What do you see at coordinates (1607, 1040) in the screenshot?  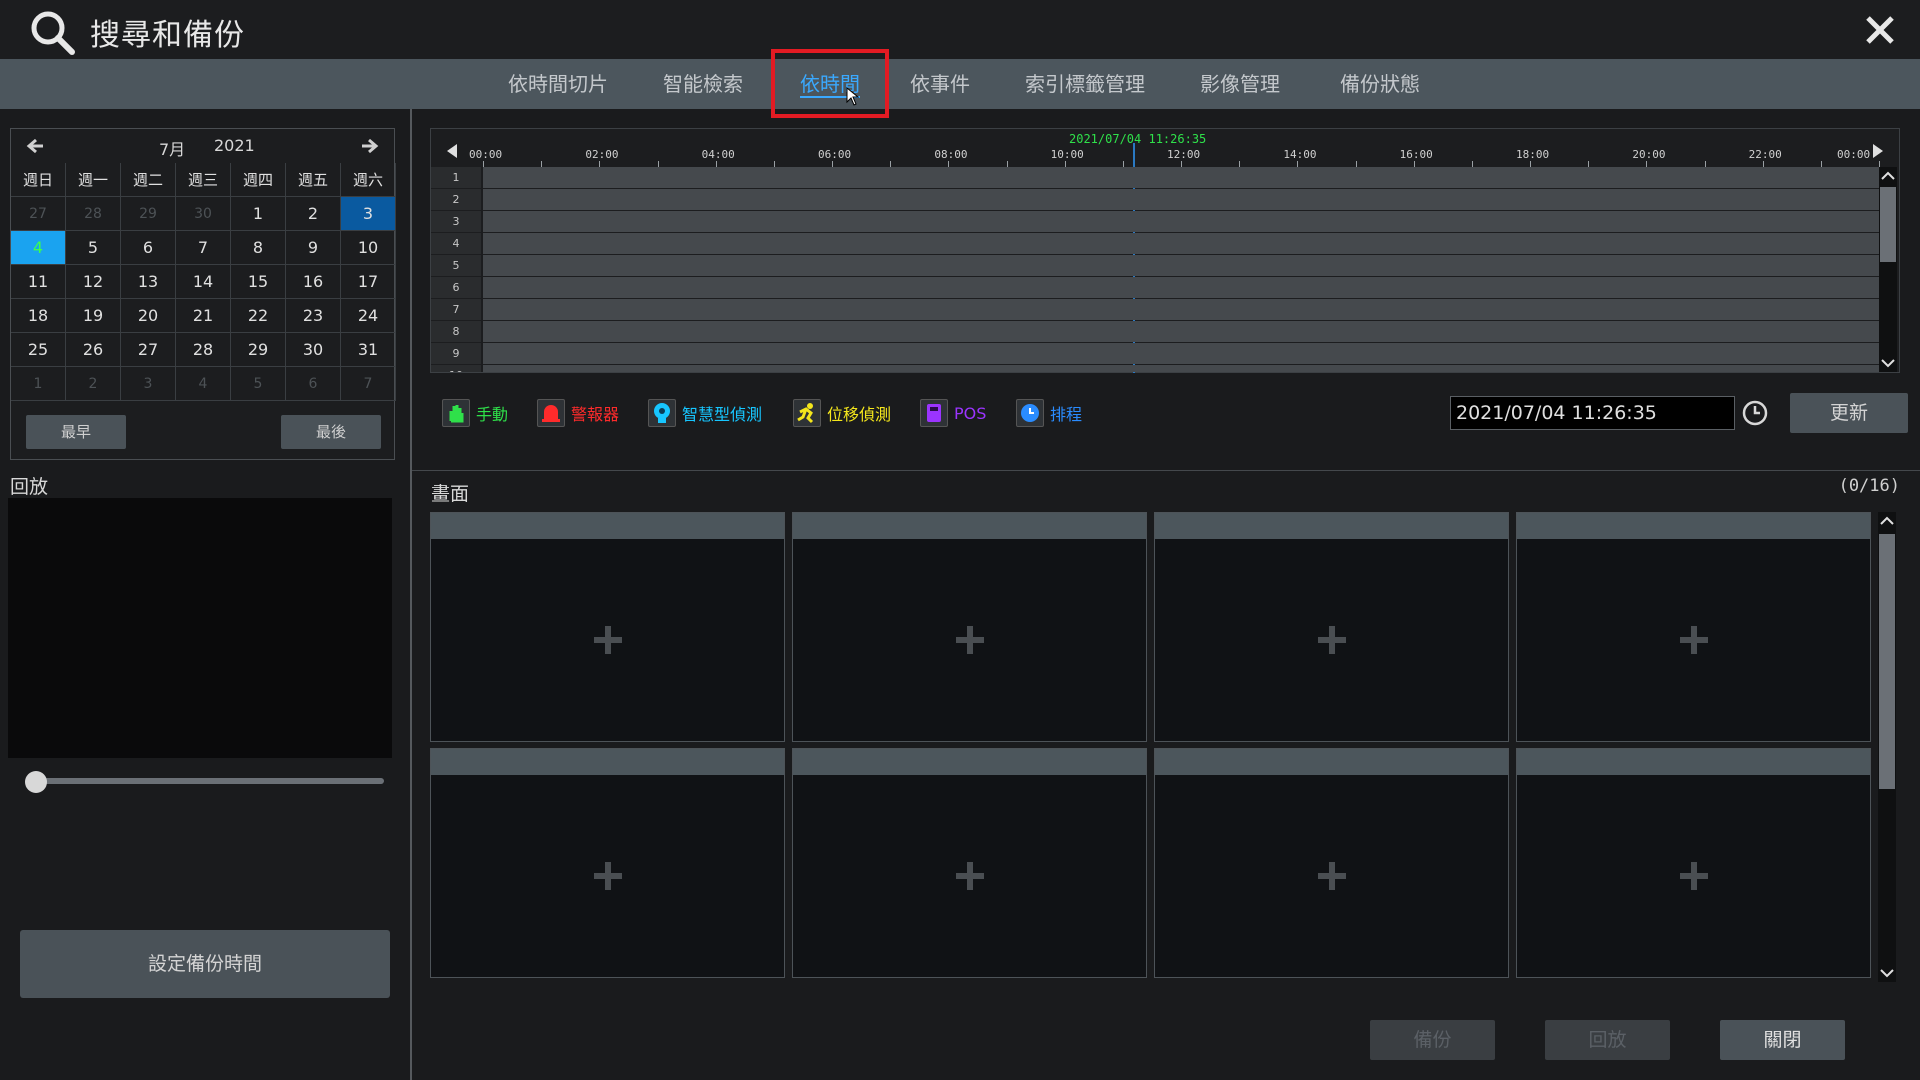 I see `playback-button: 回放` at bounding box center [1607, 1040].